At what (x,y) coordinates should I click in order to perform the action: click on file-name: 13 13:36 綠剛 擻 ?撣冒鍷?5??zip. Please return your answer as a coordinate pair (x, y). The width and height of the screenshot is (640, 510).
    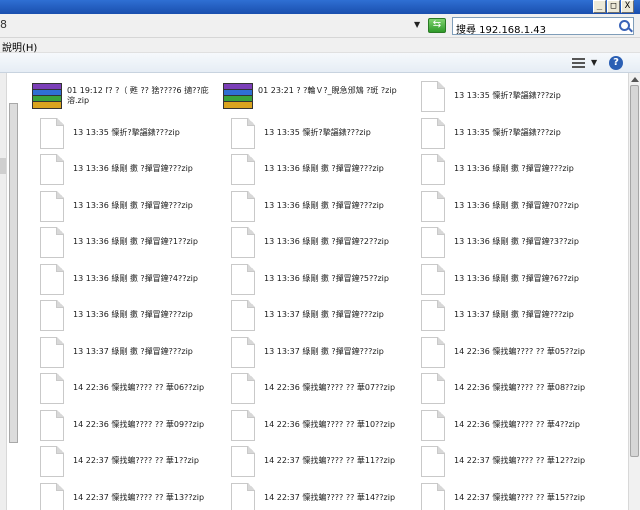
    Looking at the image, I should click on (326, 278).